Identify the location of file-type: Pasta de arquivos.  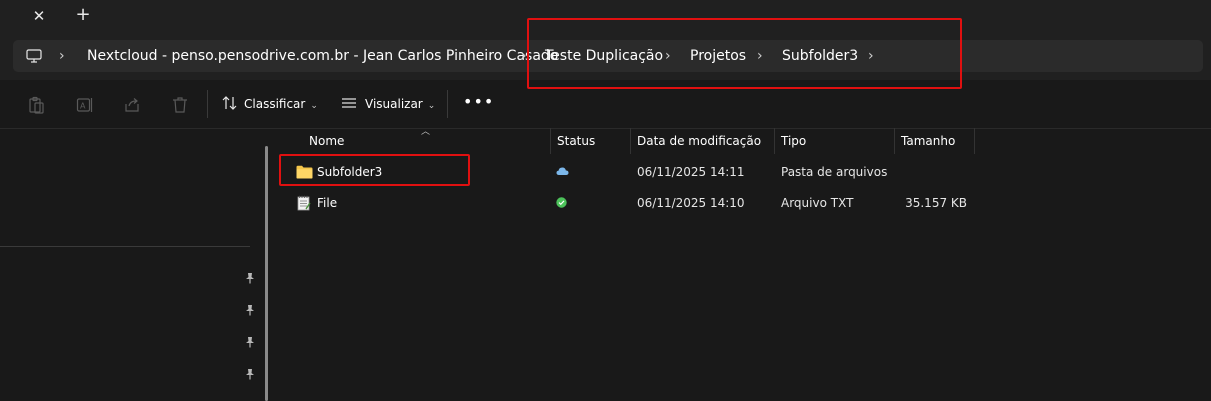
(834, 172).